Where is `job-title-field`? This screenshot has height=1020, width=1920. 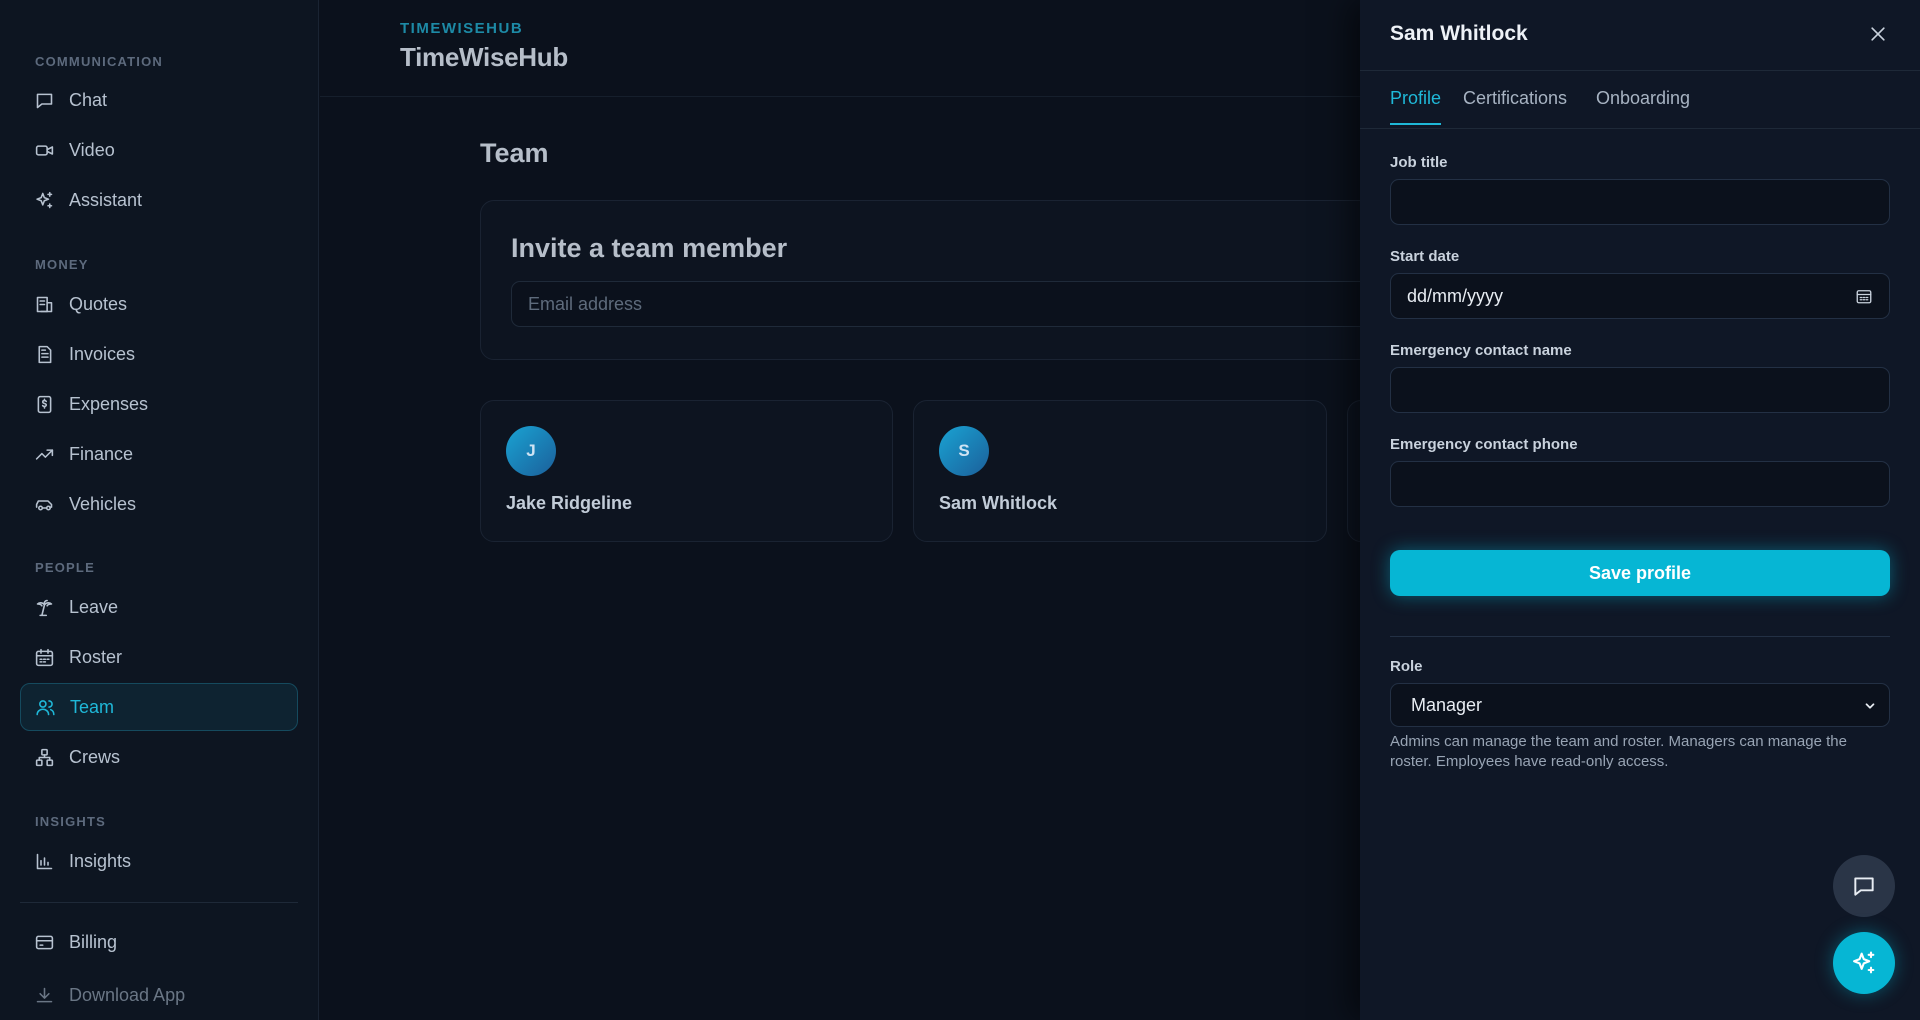
job-title-field is located at coordinates (1640, 202).